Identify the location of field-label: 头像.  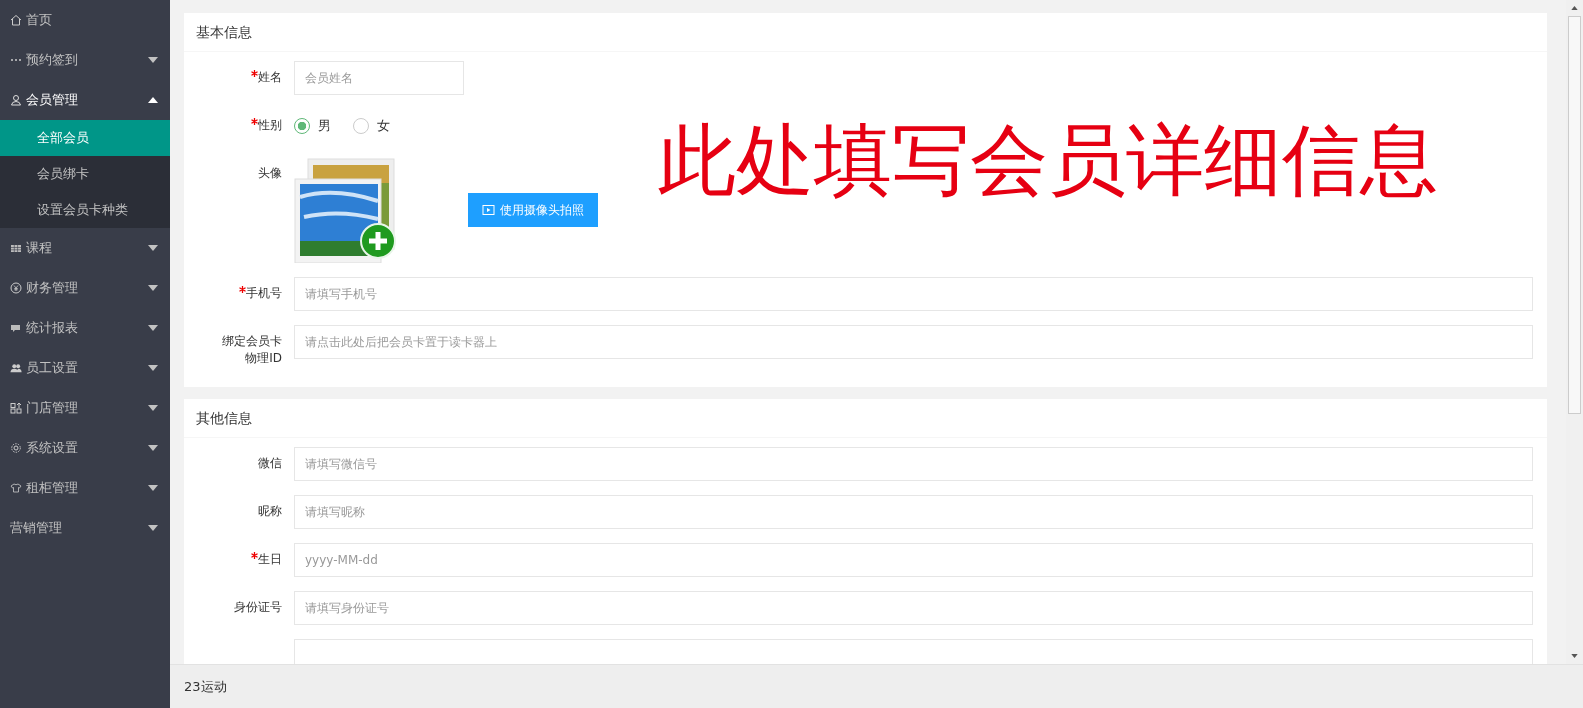
(270, 173).